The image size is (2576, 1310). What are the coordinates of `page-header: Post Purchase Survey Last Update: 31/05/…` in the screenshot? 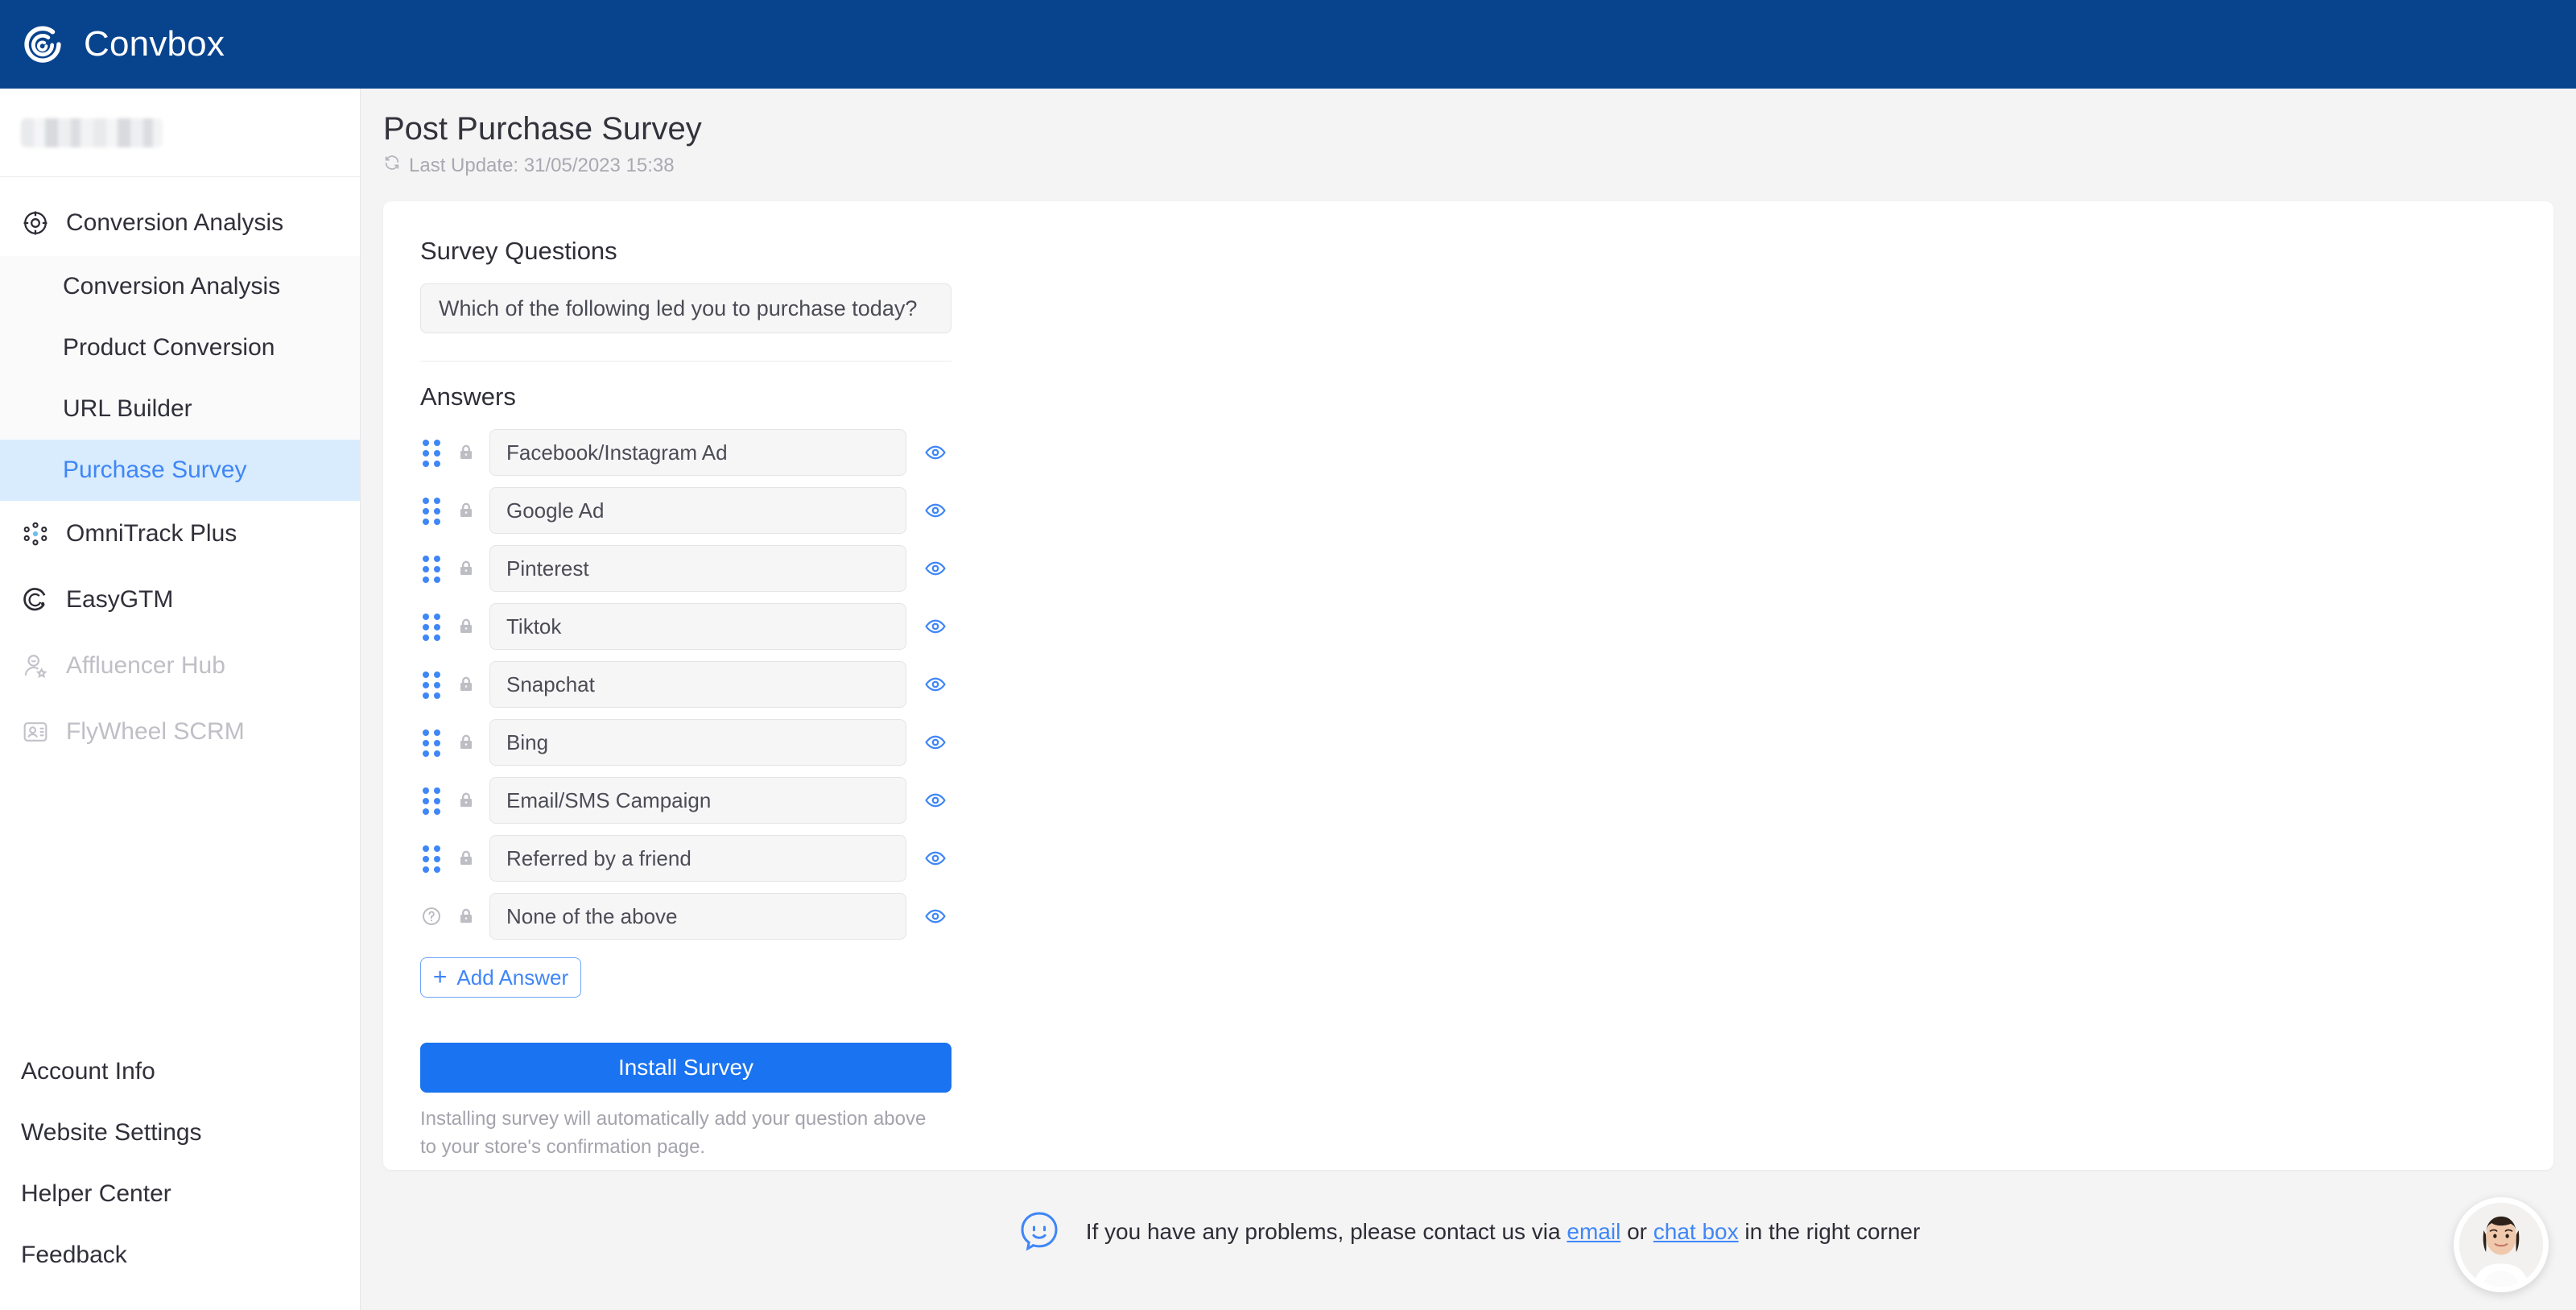 It's located at (1468, 133).